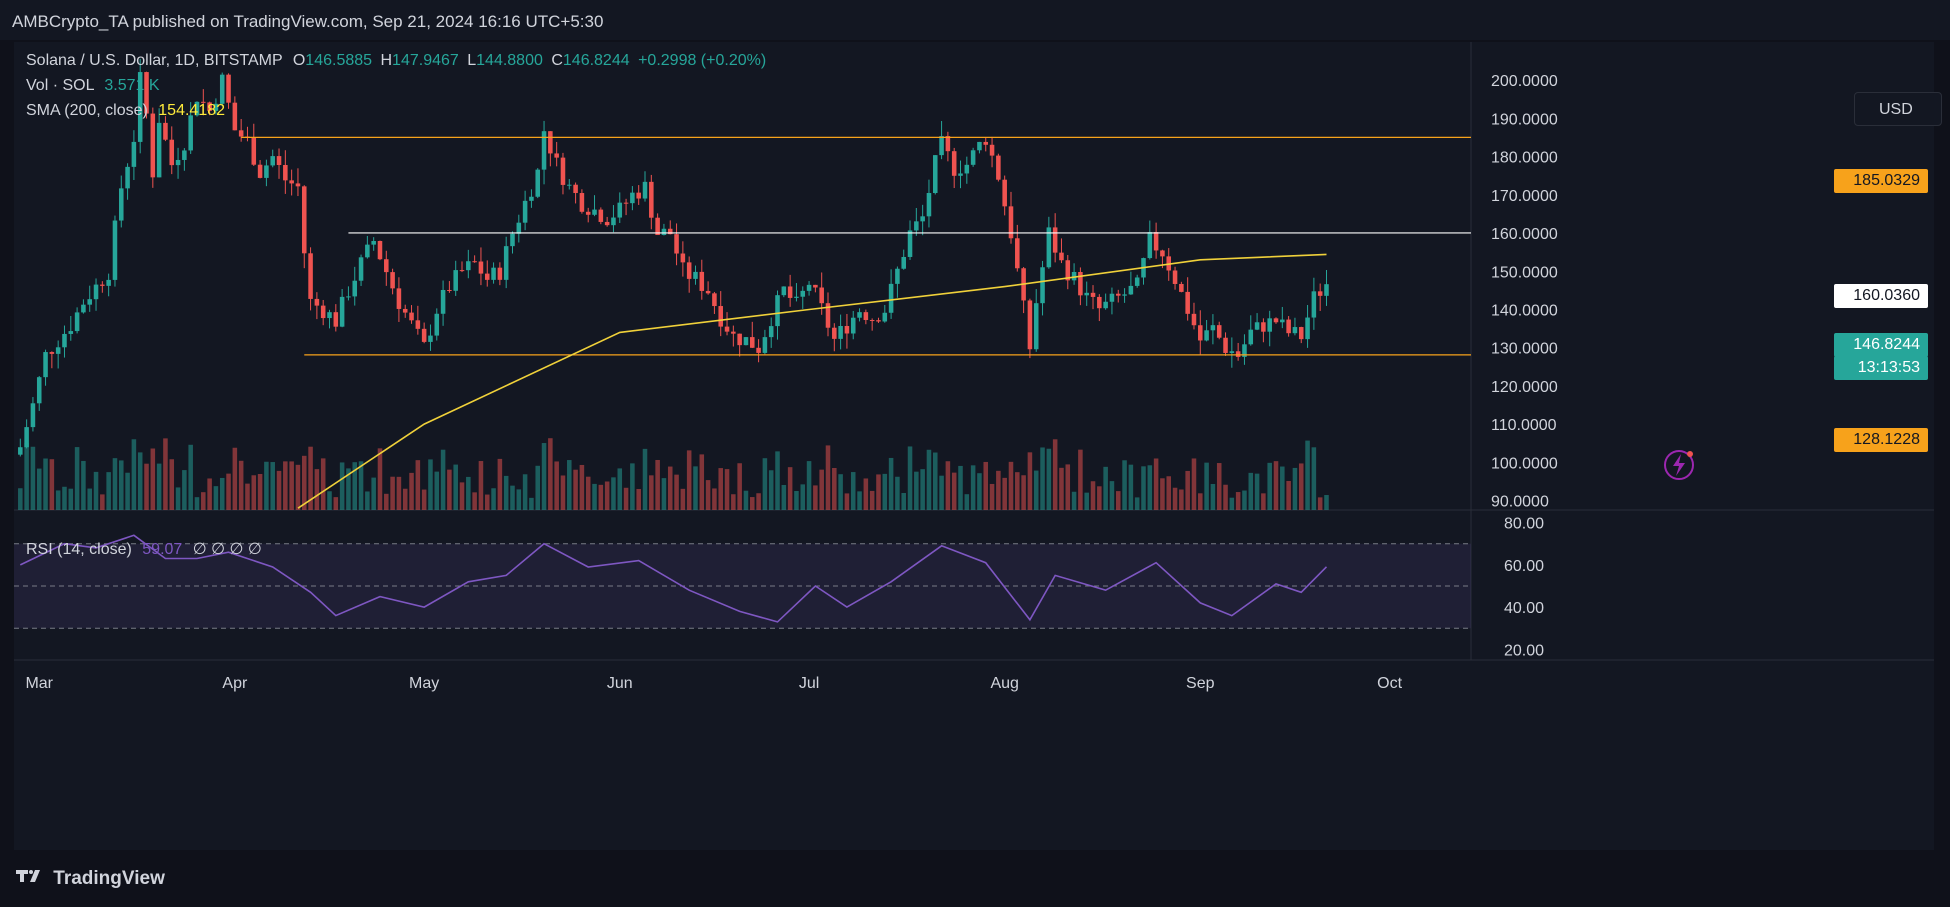  Describe the element at coordinates (154, 60) in the screenshot. I see `symbol-label: Solana / U.S. Dollar, 1D, BITSTAMP` at that location.